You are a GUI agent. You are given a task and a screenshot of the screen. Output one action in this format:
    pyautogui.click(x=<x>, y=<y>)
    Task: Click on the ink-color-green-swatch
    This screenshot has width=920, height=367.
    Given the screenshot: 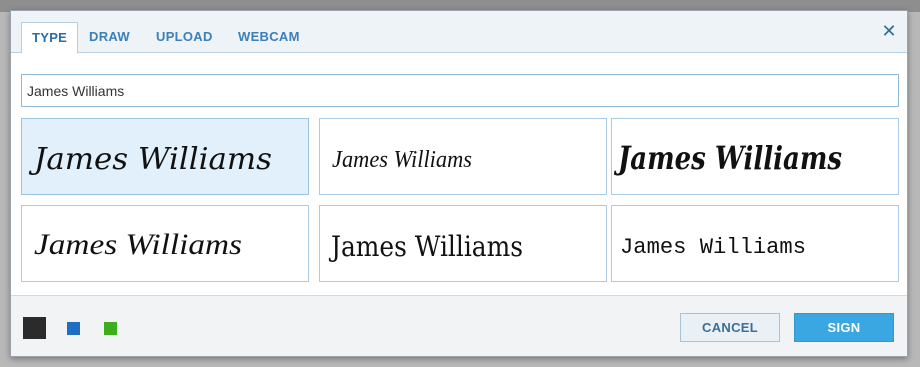 What is the action you would take?
    pyautogui.click(x=110, y=328)
    